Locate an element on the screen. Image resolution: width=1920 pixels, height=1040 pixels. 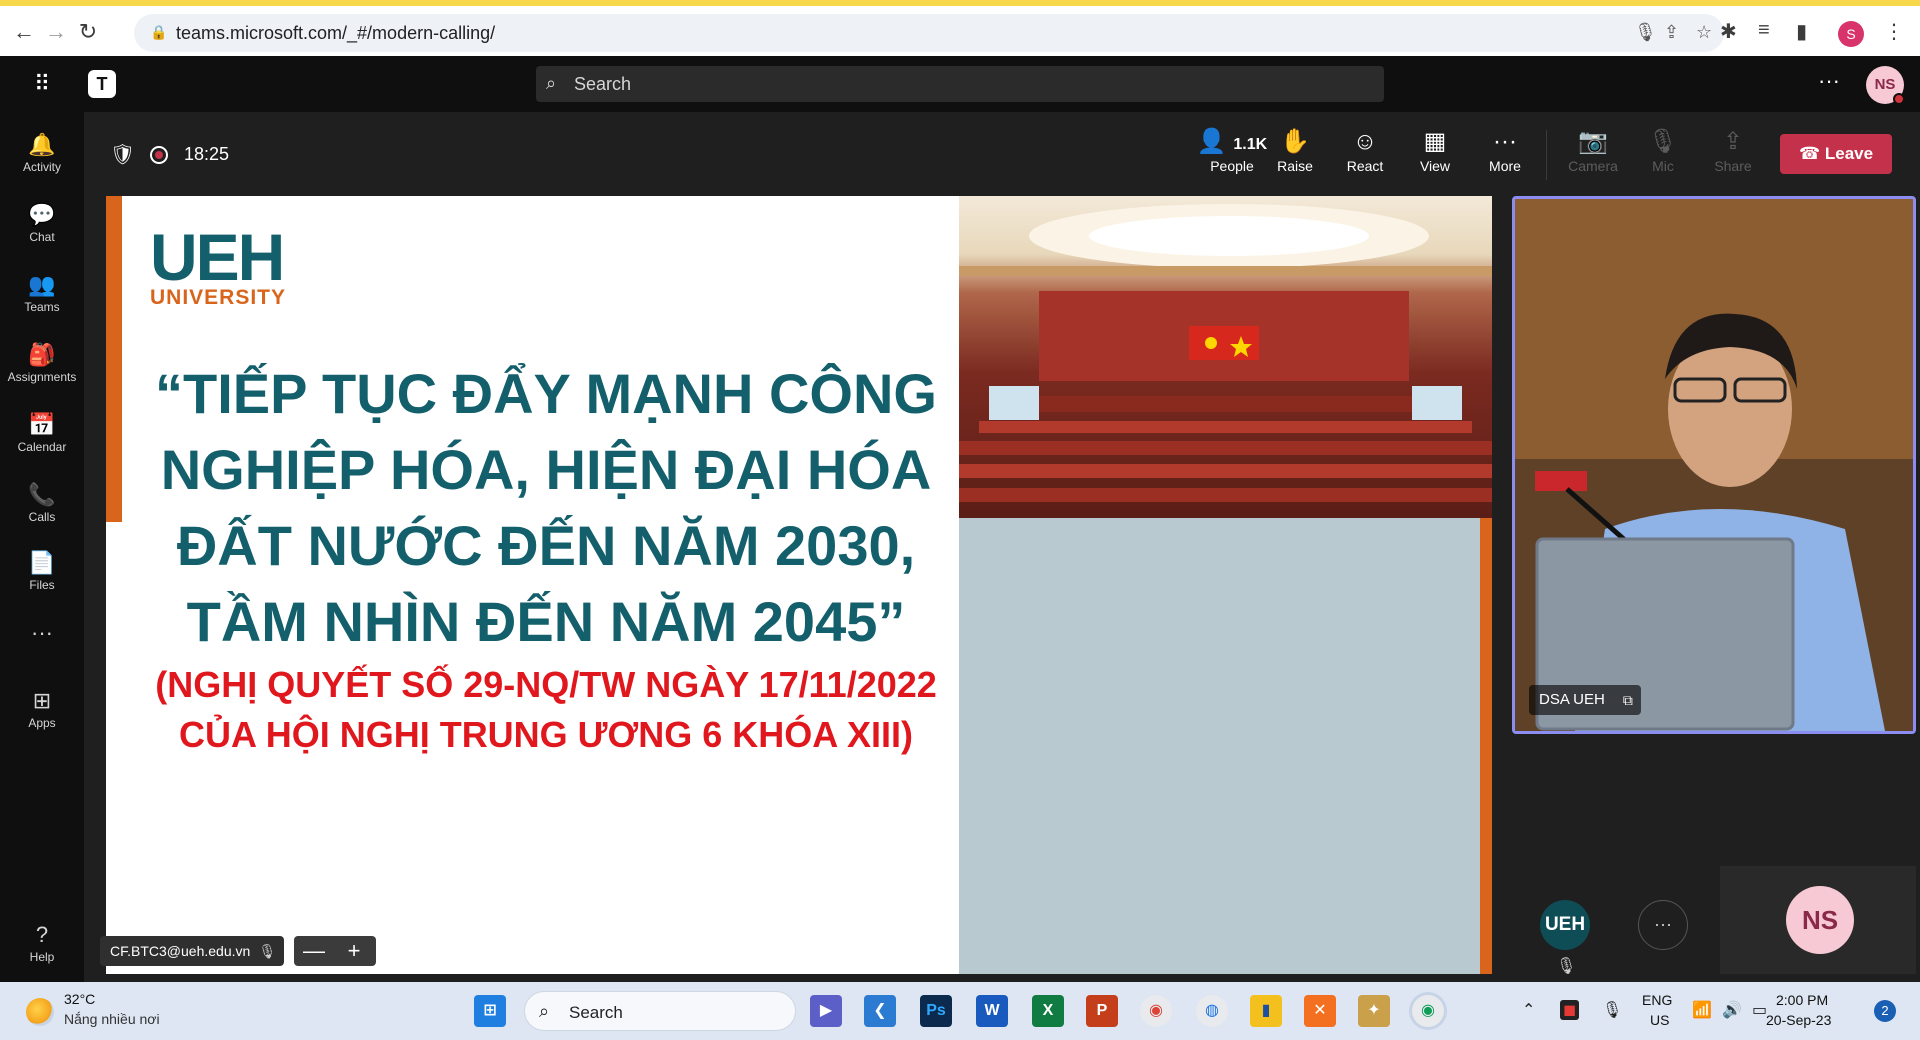
mic-label: Mic is located at coordinates (1663, 166).